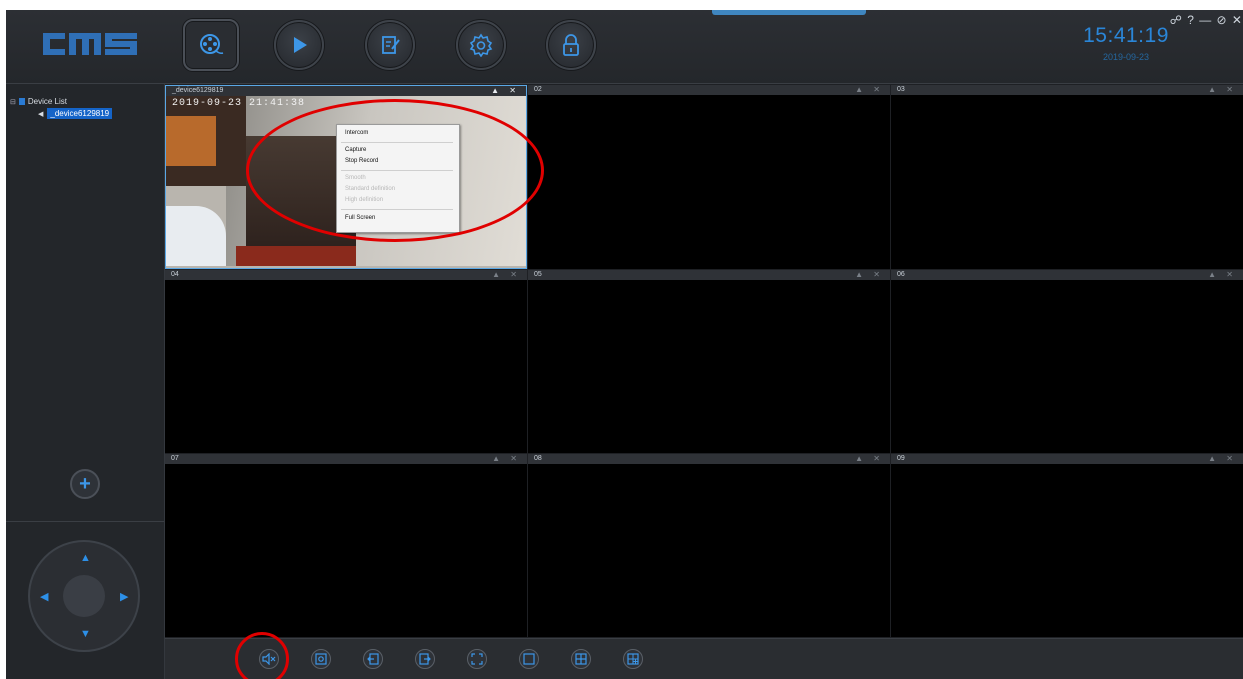 This screenshot has width=1243, height=679. I want to click on ptz-left-icon: ◀, so click(44, 596).